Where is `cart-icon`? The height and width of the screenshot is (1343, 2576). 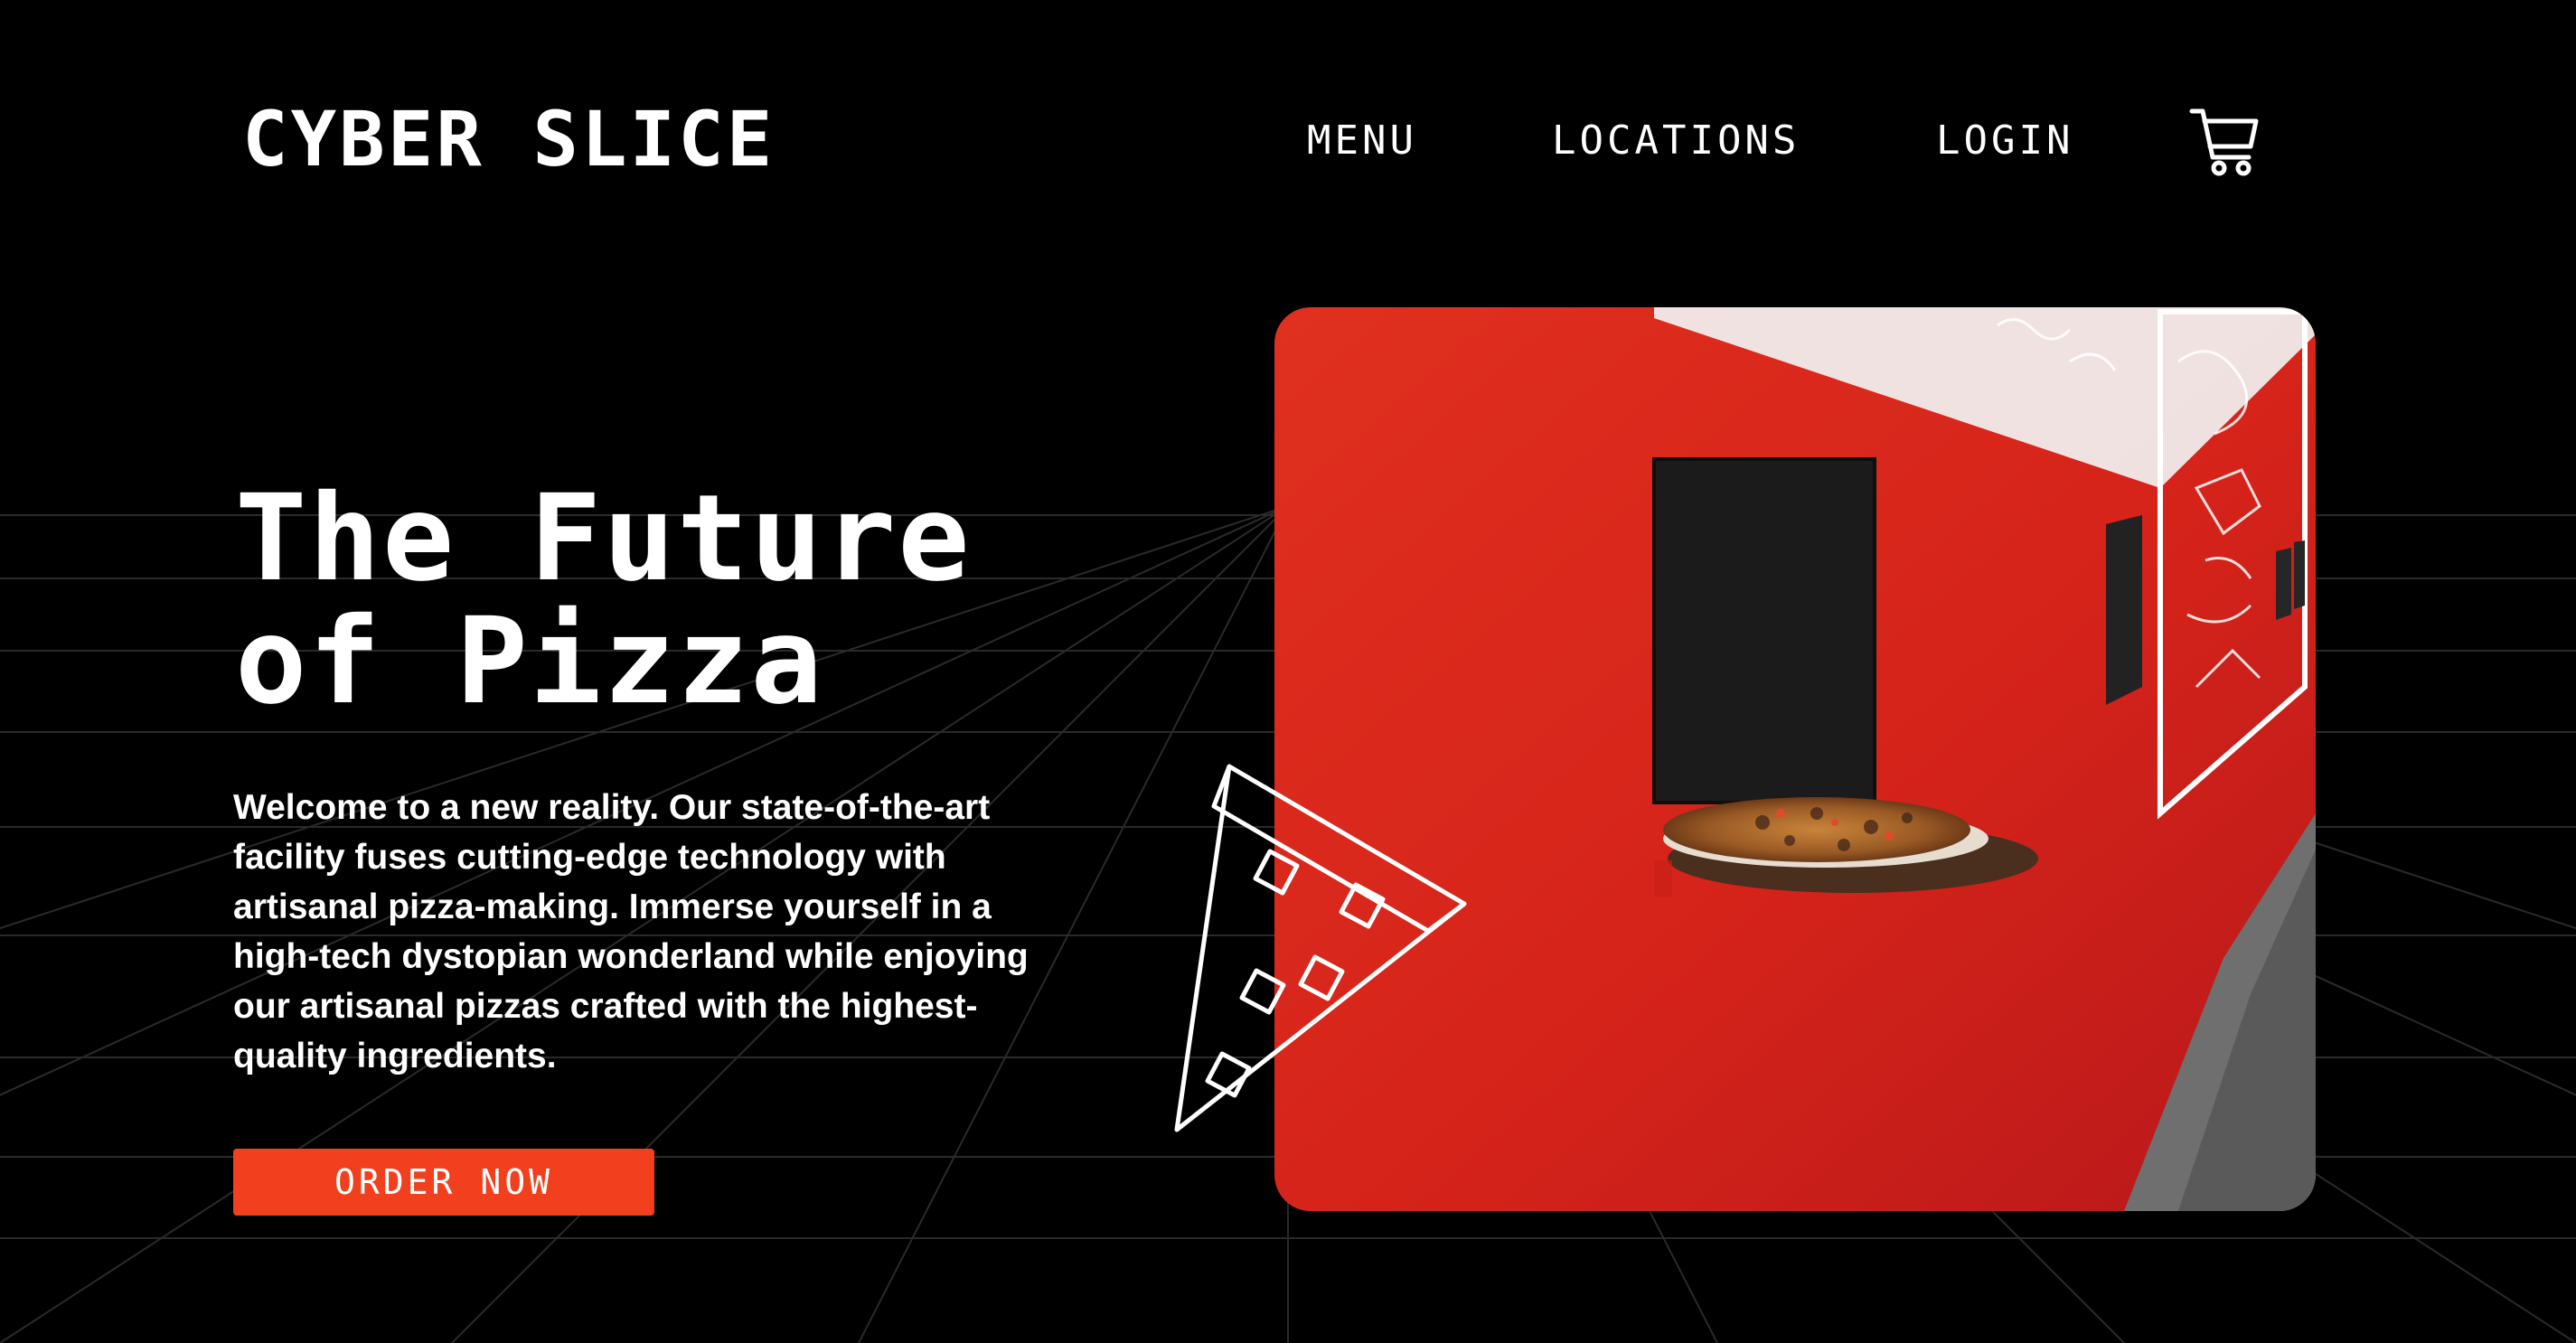
cart-icon is located at coordinates (2224, 143).